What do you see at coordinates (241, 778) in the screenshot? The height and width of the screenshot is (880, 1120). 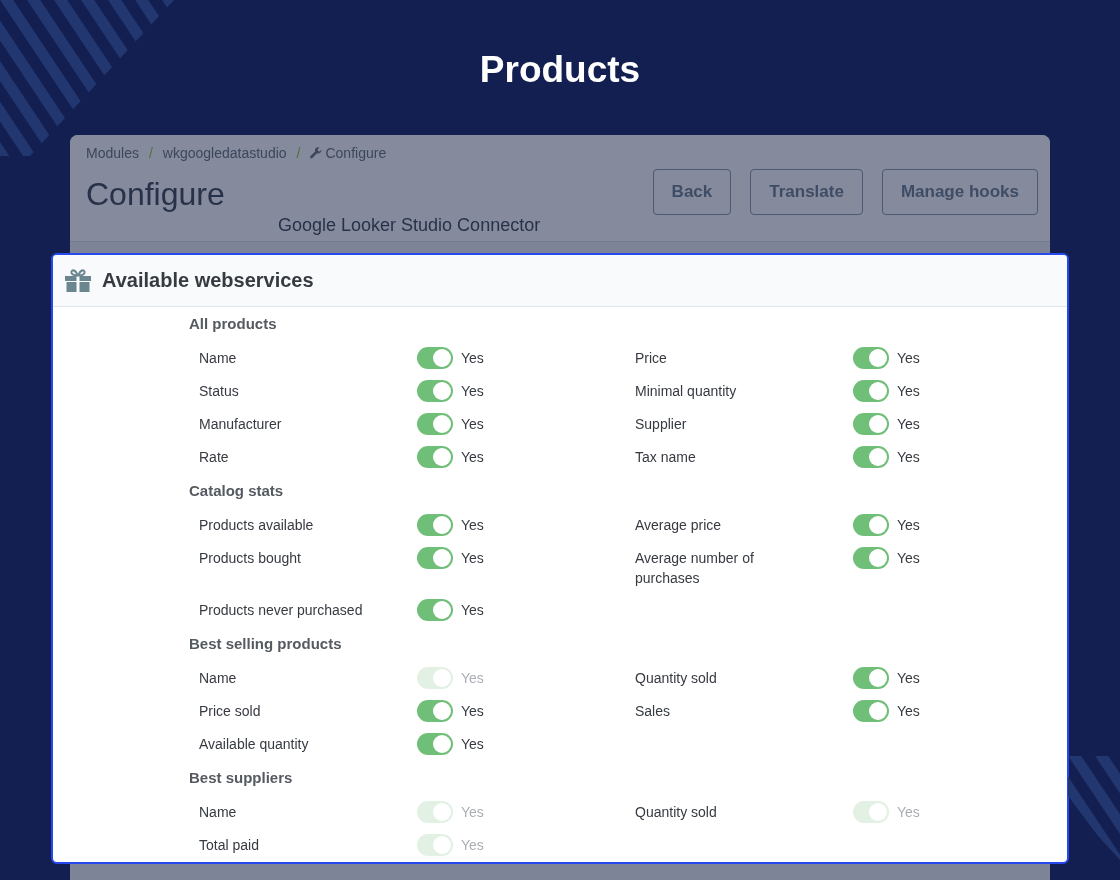 I see `section-heading: Best suppliers` at bounding box center [241, 778].